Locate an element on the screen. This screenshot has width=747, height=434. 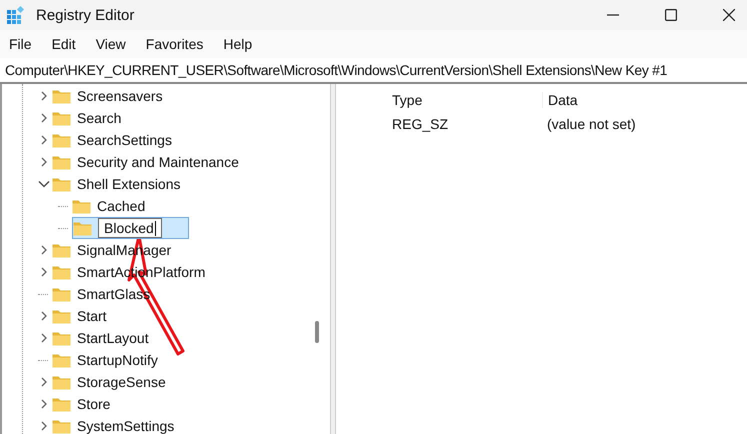
tree-item-highlight: Shell Extensions is located at coordinates (117, 184).